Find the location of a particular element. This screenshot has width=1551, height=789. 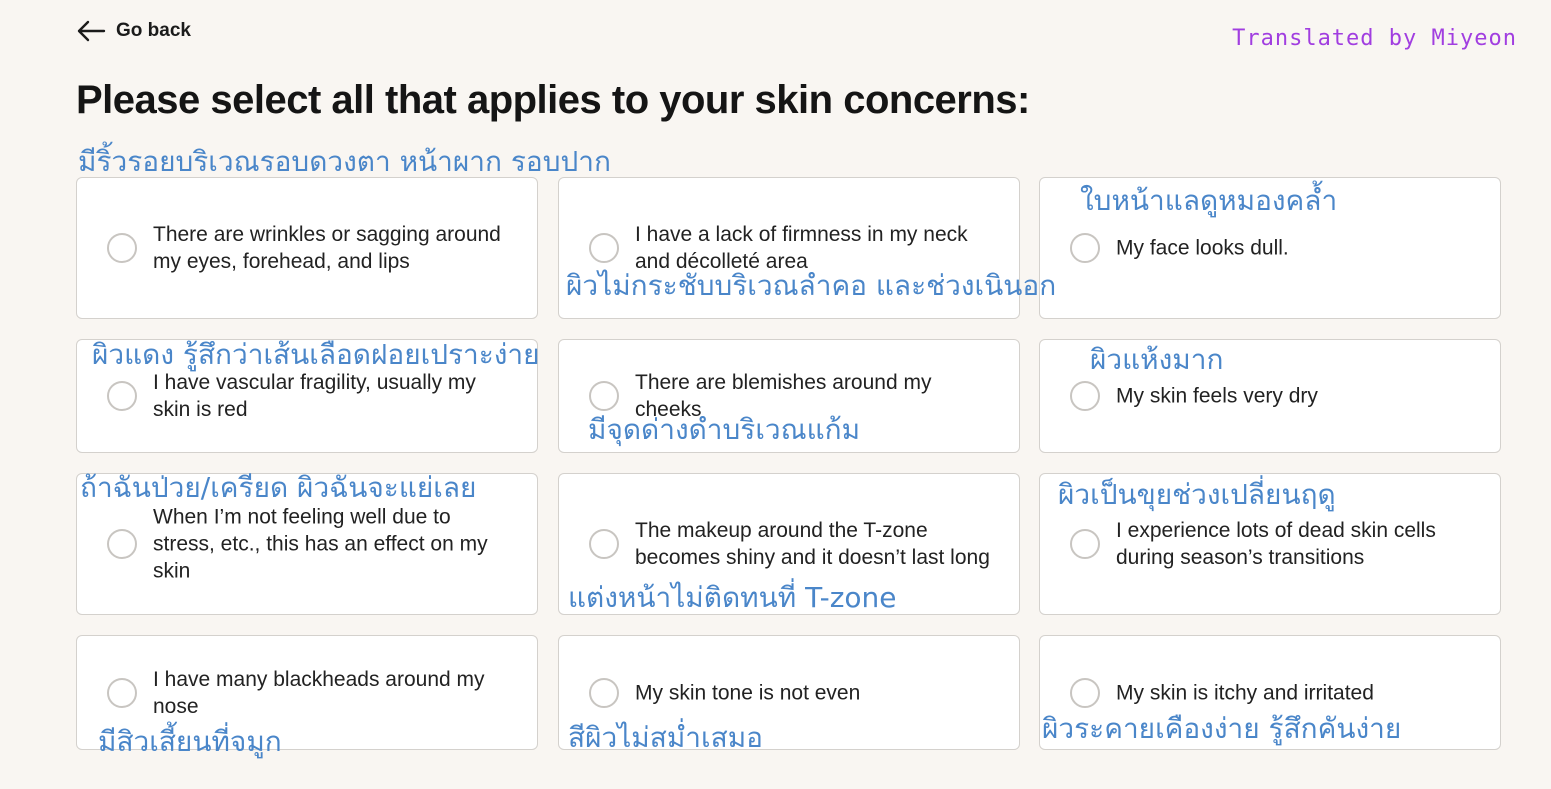

option-label: There are blemishes around my cheeks is located at coordinates (783, 396).